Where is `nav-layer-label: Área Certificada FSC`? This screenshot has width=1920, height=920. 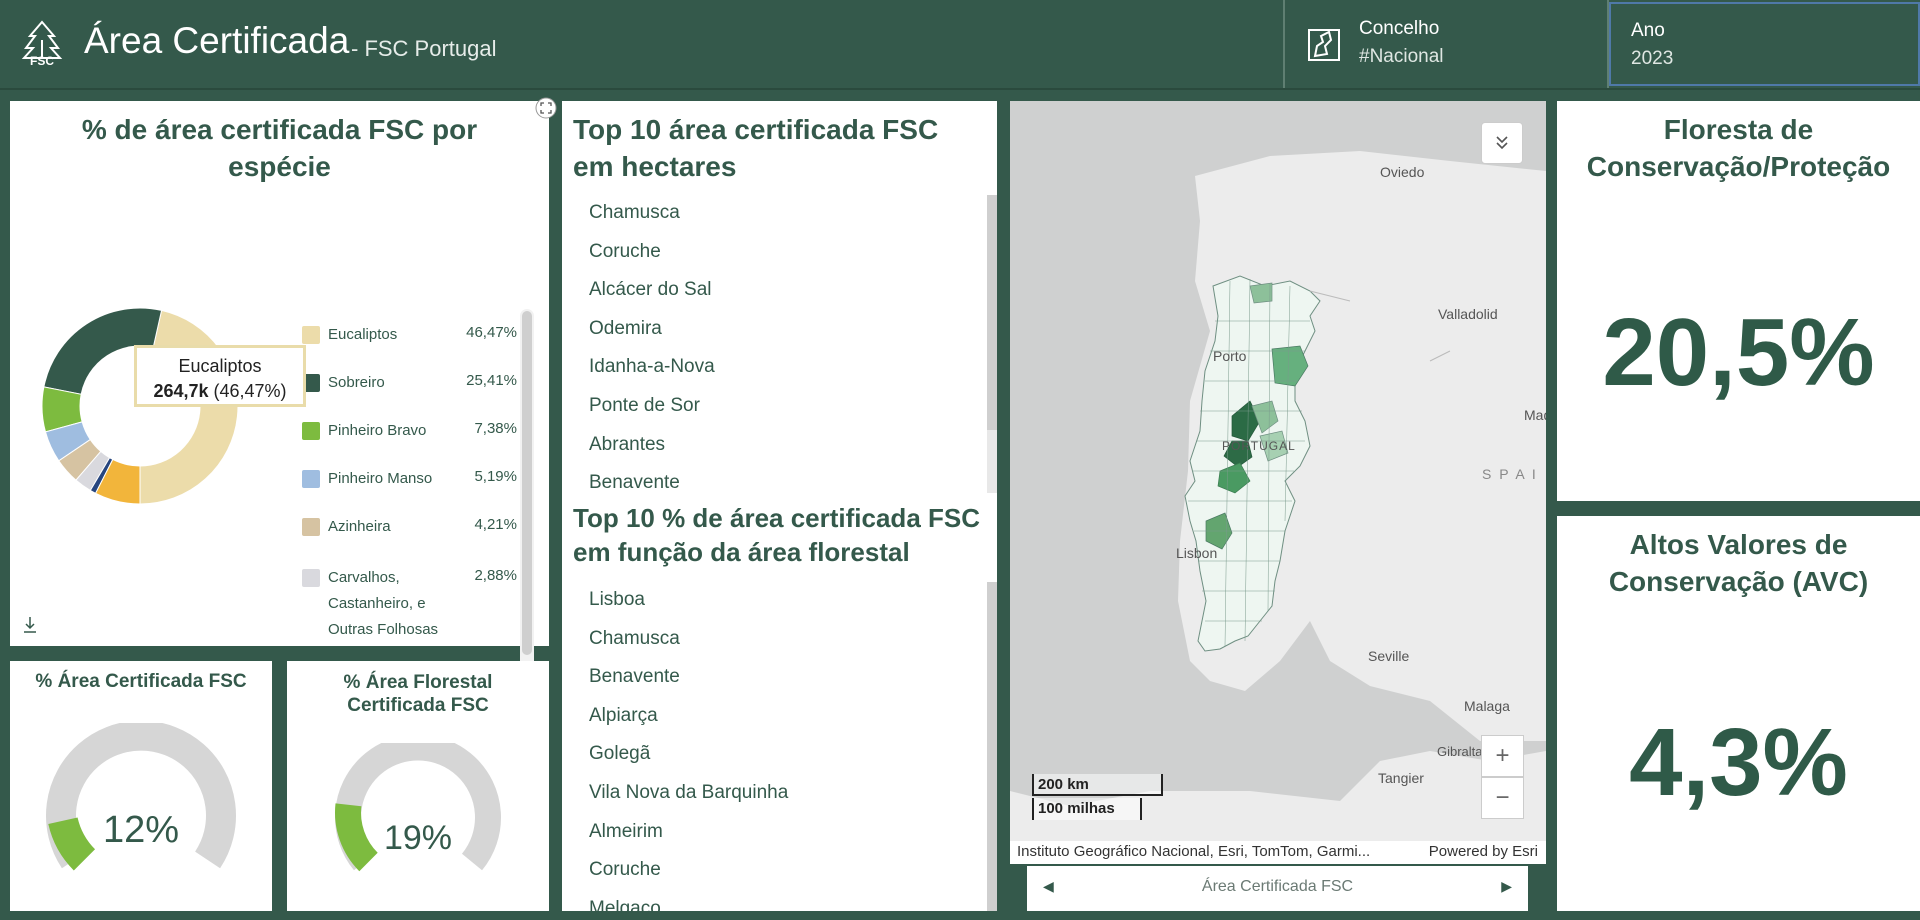 nav-layer-label: Área Certificada FSC is located at coordinates (1277, 886).